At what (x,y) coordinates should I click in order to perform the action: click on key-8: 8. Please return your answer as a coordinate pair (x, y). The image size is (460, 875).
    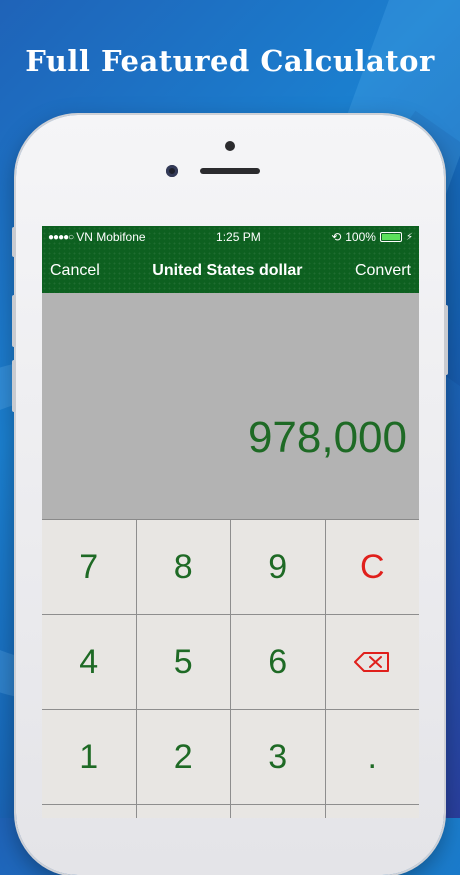
    Looking at the image, I should click on (183, 567).